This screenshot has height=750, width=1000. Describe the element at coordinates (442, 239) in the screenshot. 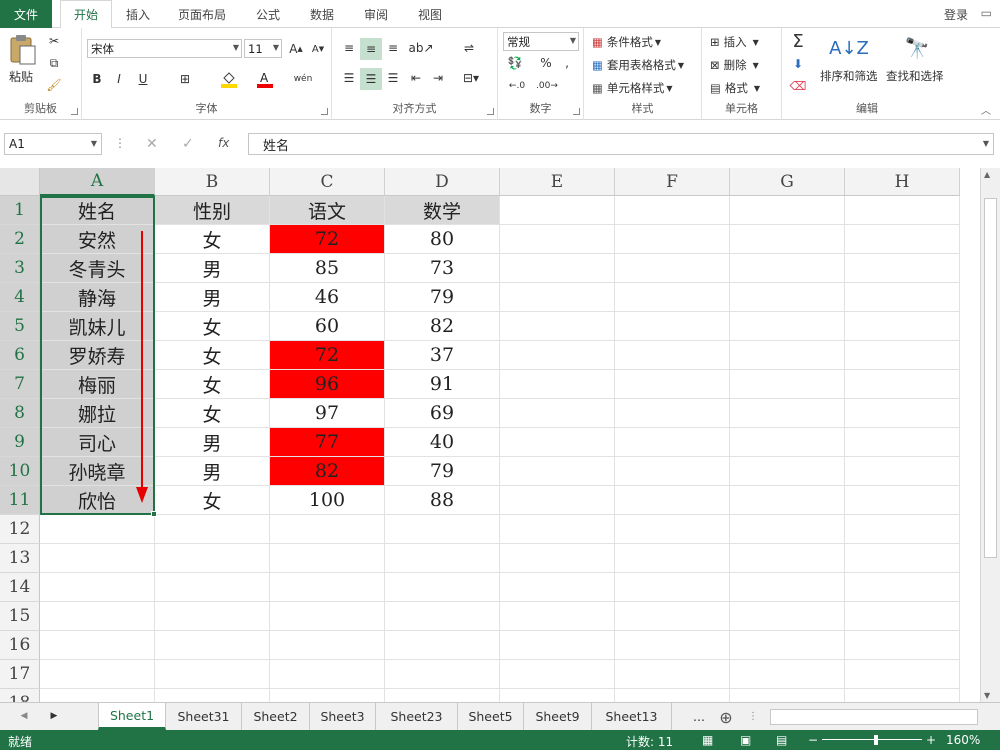

I see `cell-d2: 80` at that location.